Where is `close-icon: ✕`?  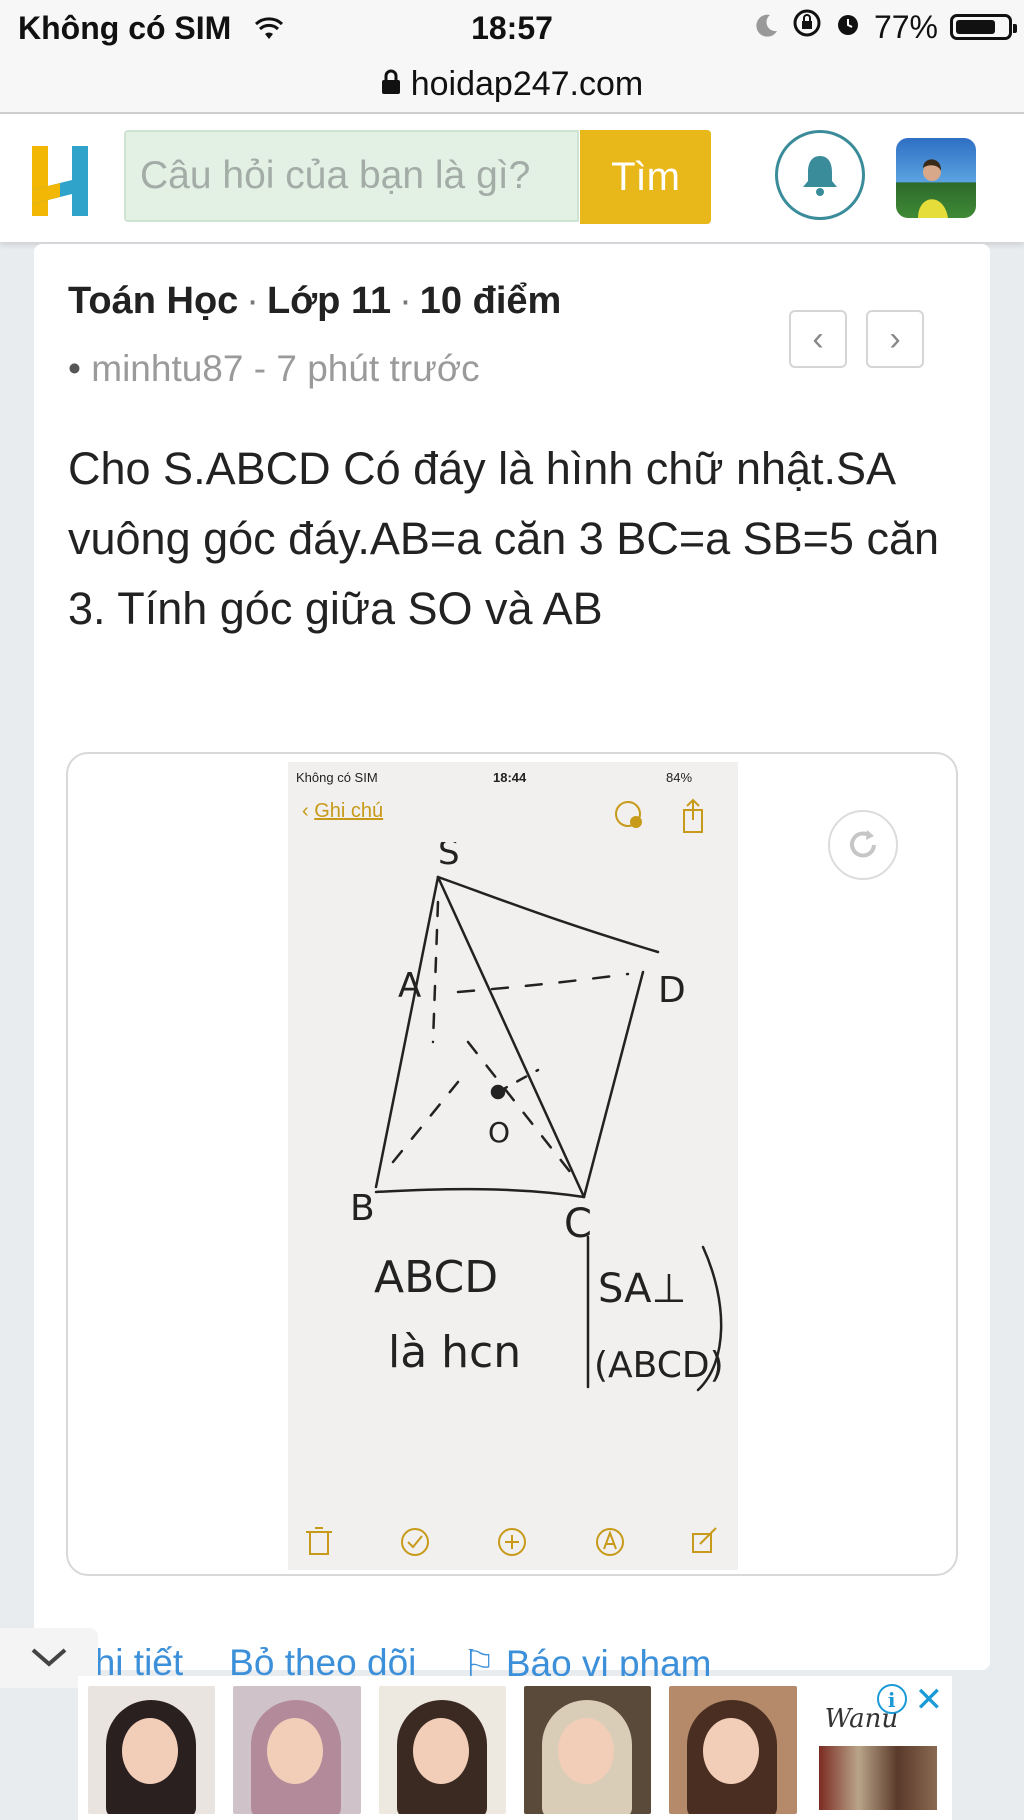 close-icon: ✕ is located at coordinates (929, 1700).